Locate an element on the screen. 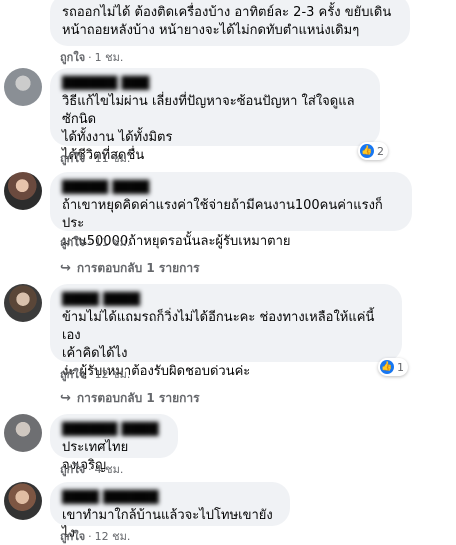 The width and height of the screenshot is (456, 545). timestamp: 4 ชม. is located at coordinates (109, 469).